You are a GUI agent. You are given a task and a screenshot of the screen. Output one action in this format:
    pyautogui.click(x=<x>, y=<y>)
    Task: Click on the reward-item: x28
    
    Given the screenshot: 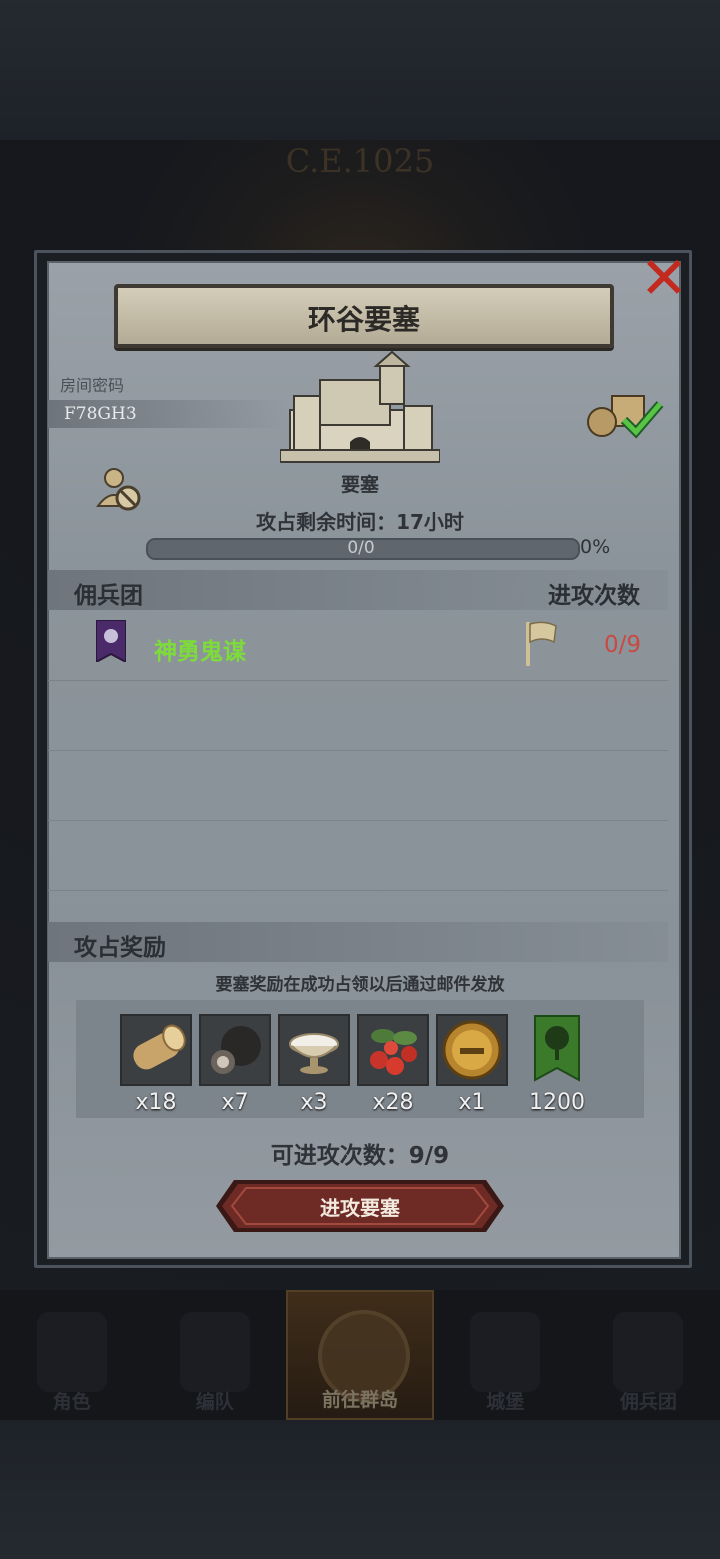 What is the action you would take?
    pyautogui.click(x=393, y=1064)
    